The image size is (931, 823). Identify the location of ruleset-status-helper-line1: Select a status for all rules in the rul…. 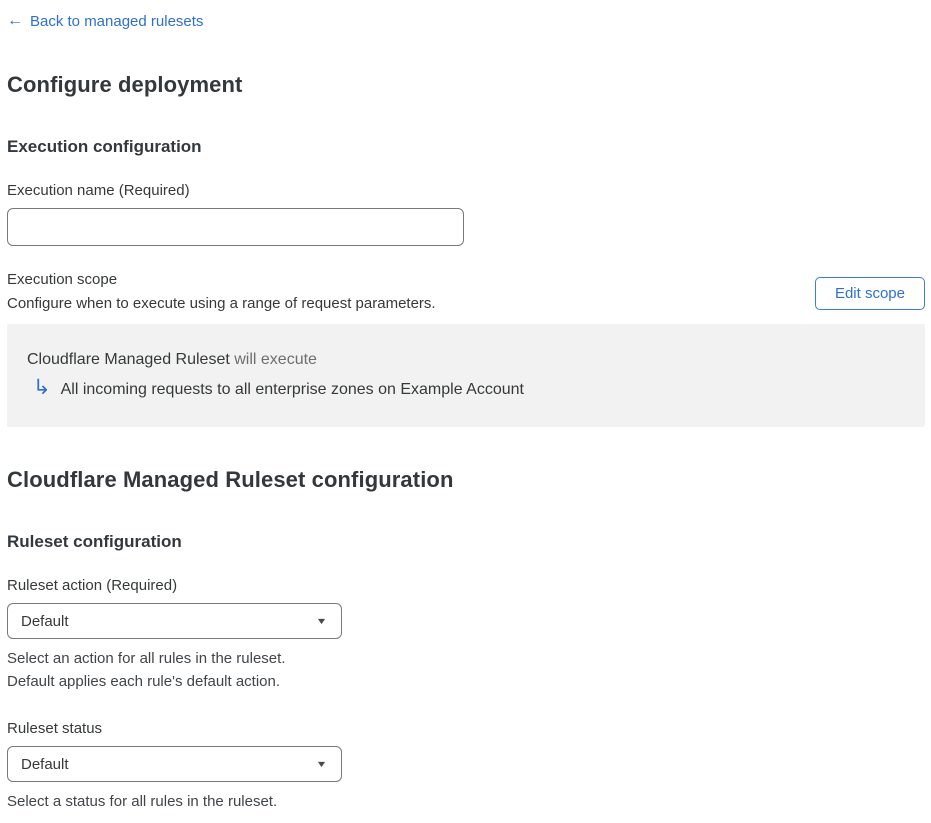
(142, 801).